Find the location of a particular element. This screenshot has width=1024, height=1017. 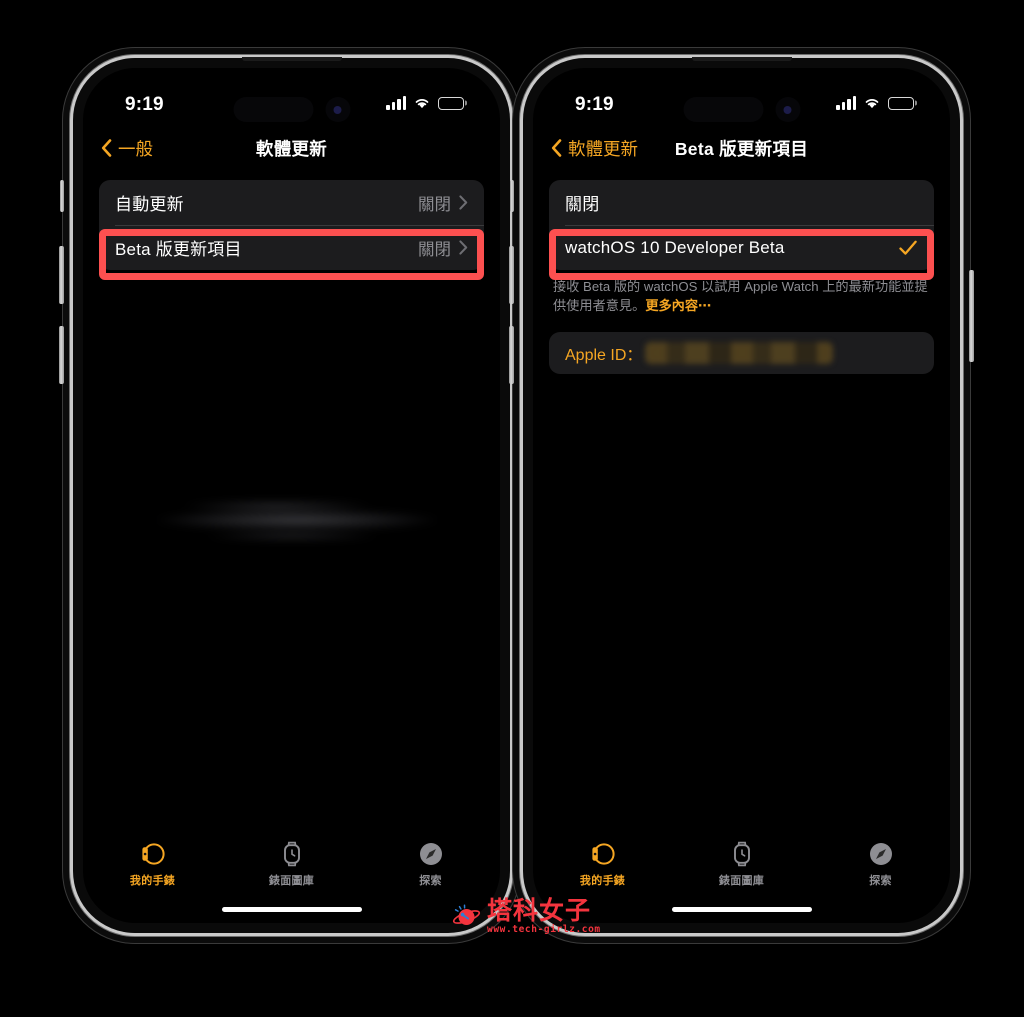

row-label: 關閉 is located at coordinates (582, 204).